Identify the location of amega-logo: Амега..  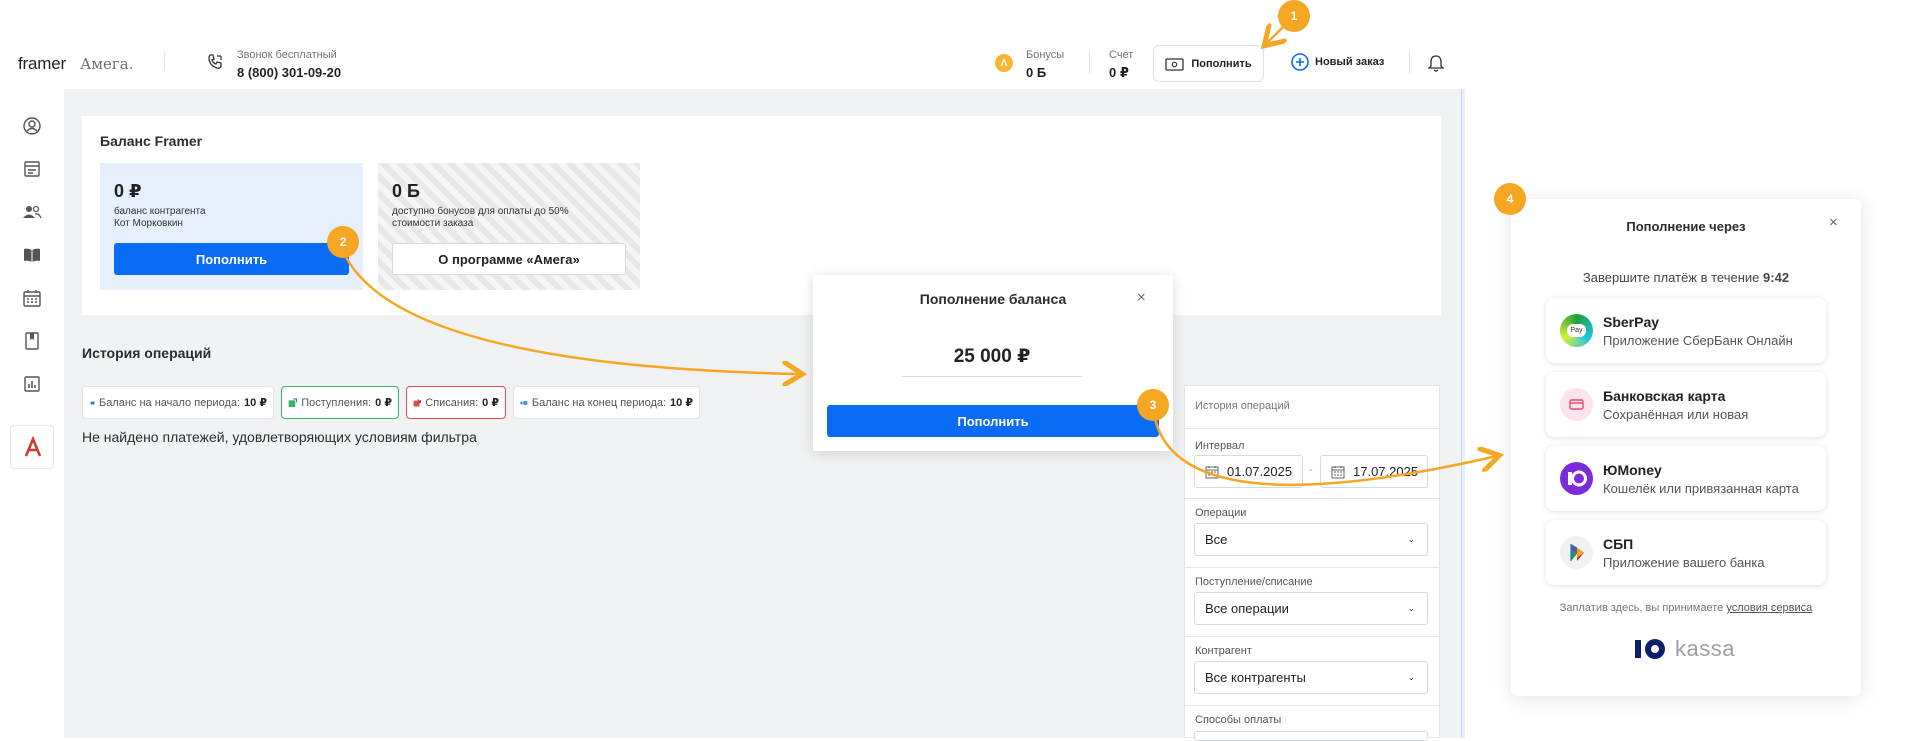
(106, 64).